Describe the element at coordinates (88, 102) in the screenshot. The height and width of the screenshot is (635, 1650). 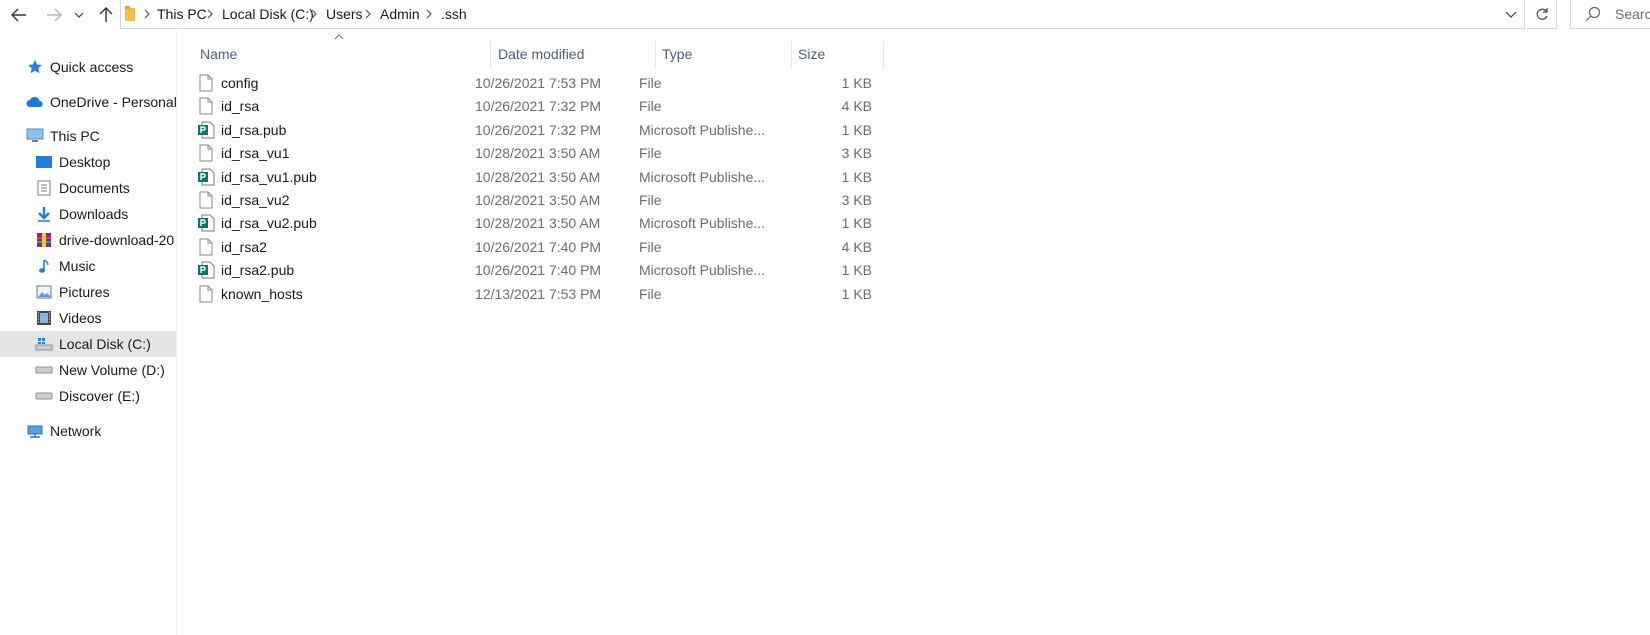
I see `sidebar-item-onedrive: OneDrive - Personal` at that location.